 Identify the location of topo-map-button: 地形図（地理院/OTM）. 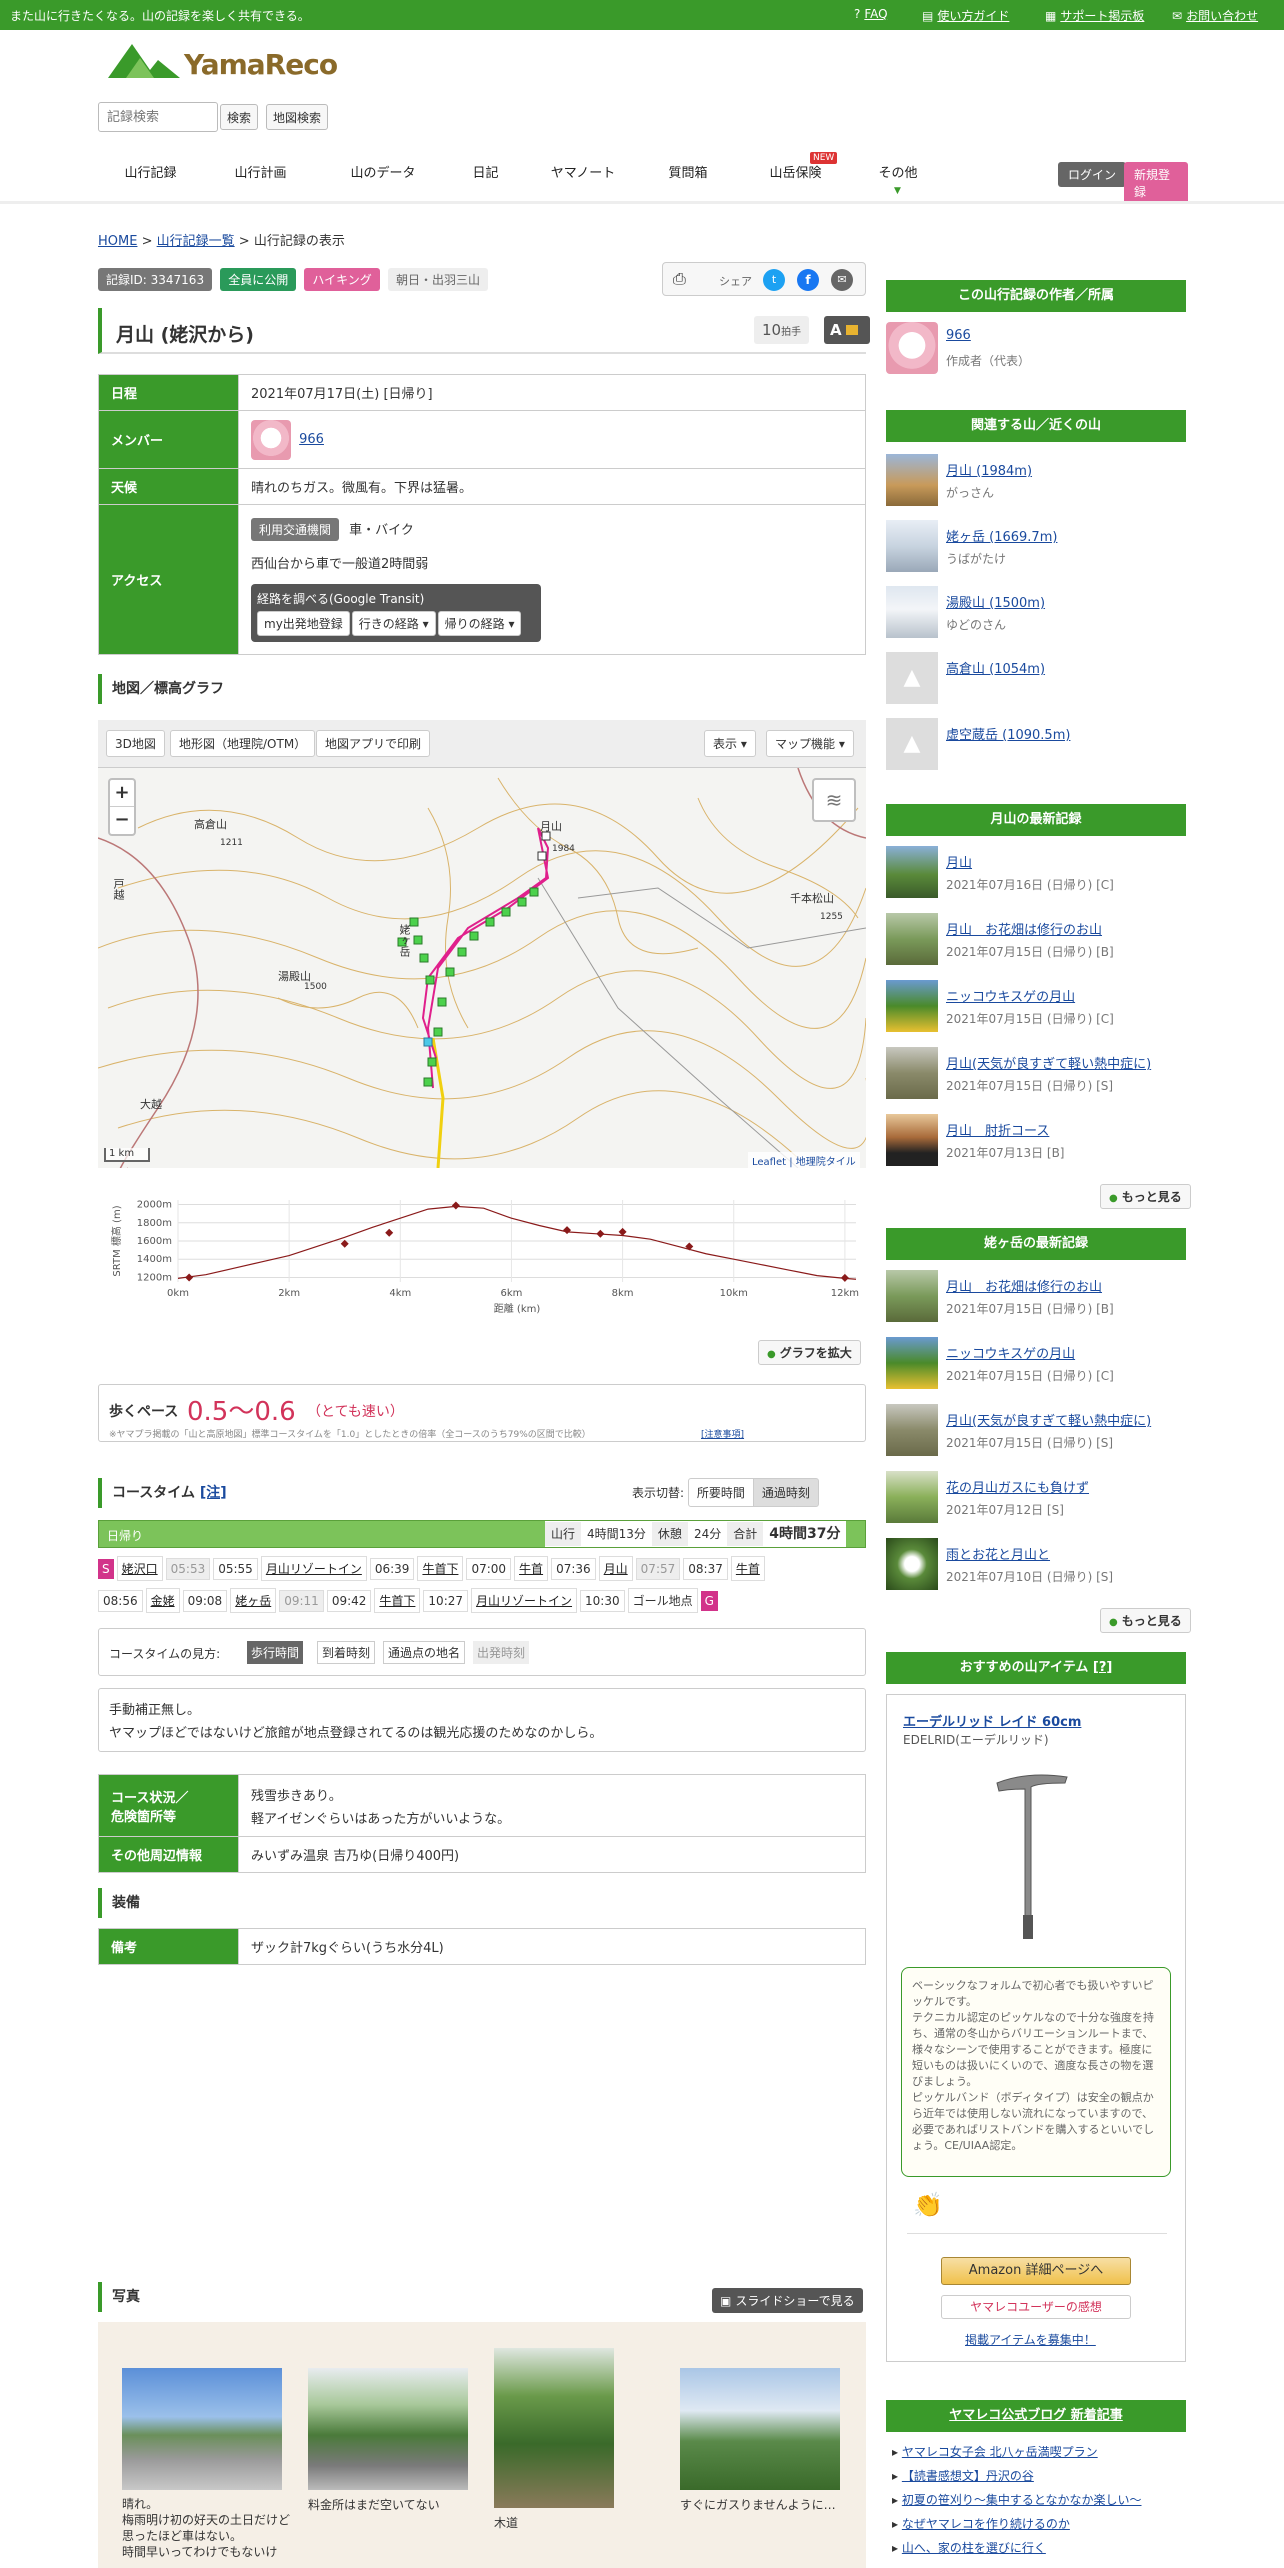
(243, 743).